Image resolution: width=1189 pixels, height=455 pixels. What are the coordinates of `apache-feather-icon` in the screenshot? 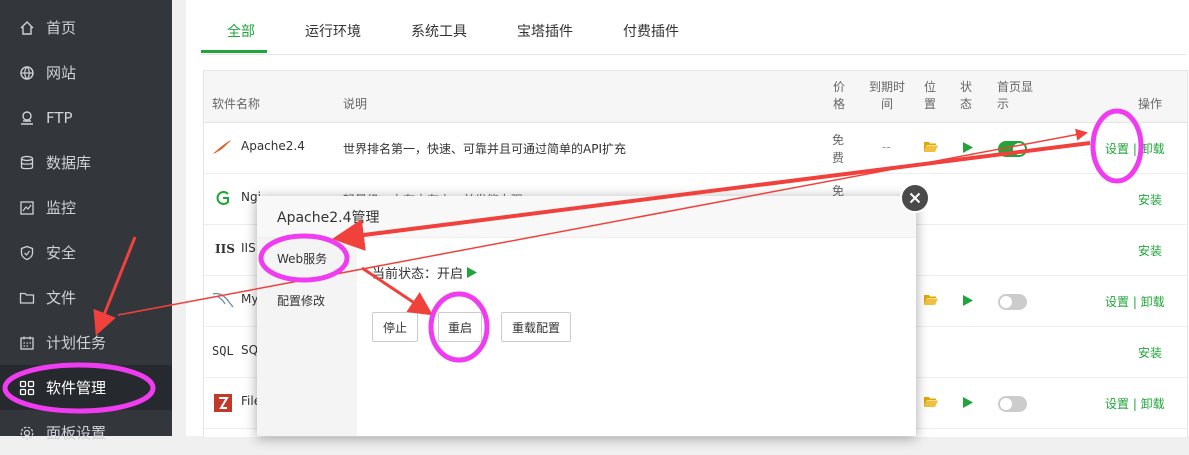 It's located at (222, 149).